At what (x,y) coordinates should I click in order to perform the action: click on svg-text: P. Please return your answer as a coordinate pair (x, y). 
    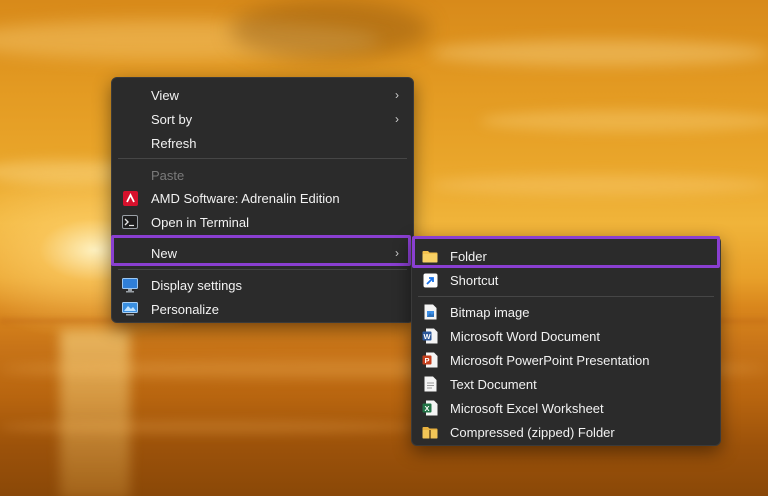
    Looking at the image, I should click on (426, 360).